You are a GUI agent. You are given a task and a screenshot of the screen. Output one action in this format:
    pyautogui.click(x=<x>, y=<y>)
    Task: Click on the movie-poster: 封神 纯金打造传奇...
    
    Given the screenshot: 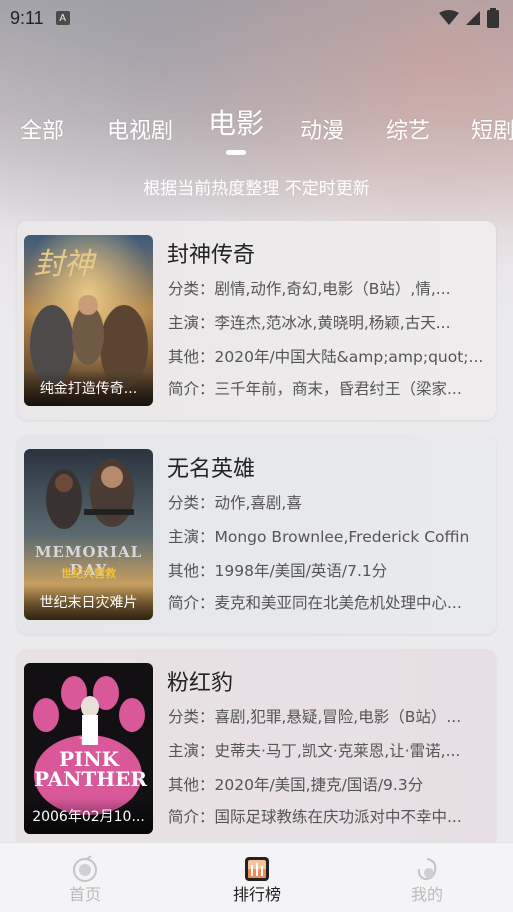 What is the action you would take?
    pyautogui.click(x=88, y=320)
    